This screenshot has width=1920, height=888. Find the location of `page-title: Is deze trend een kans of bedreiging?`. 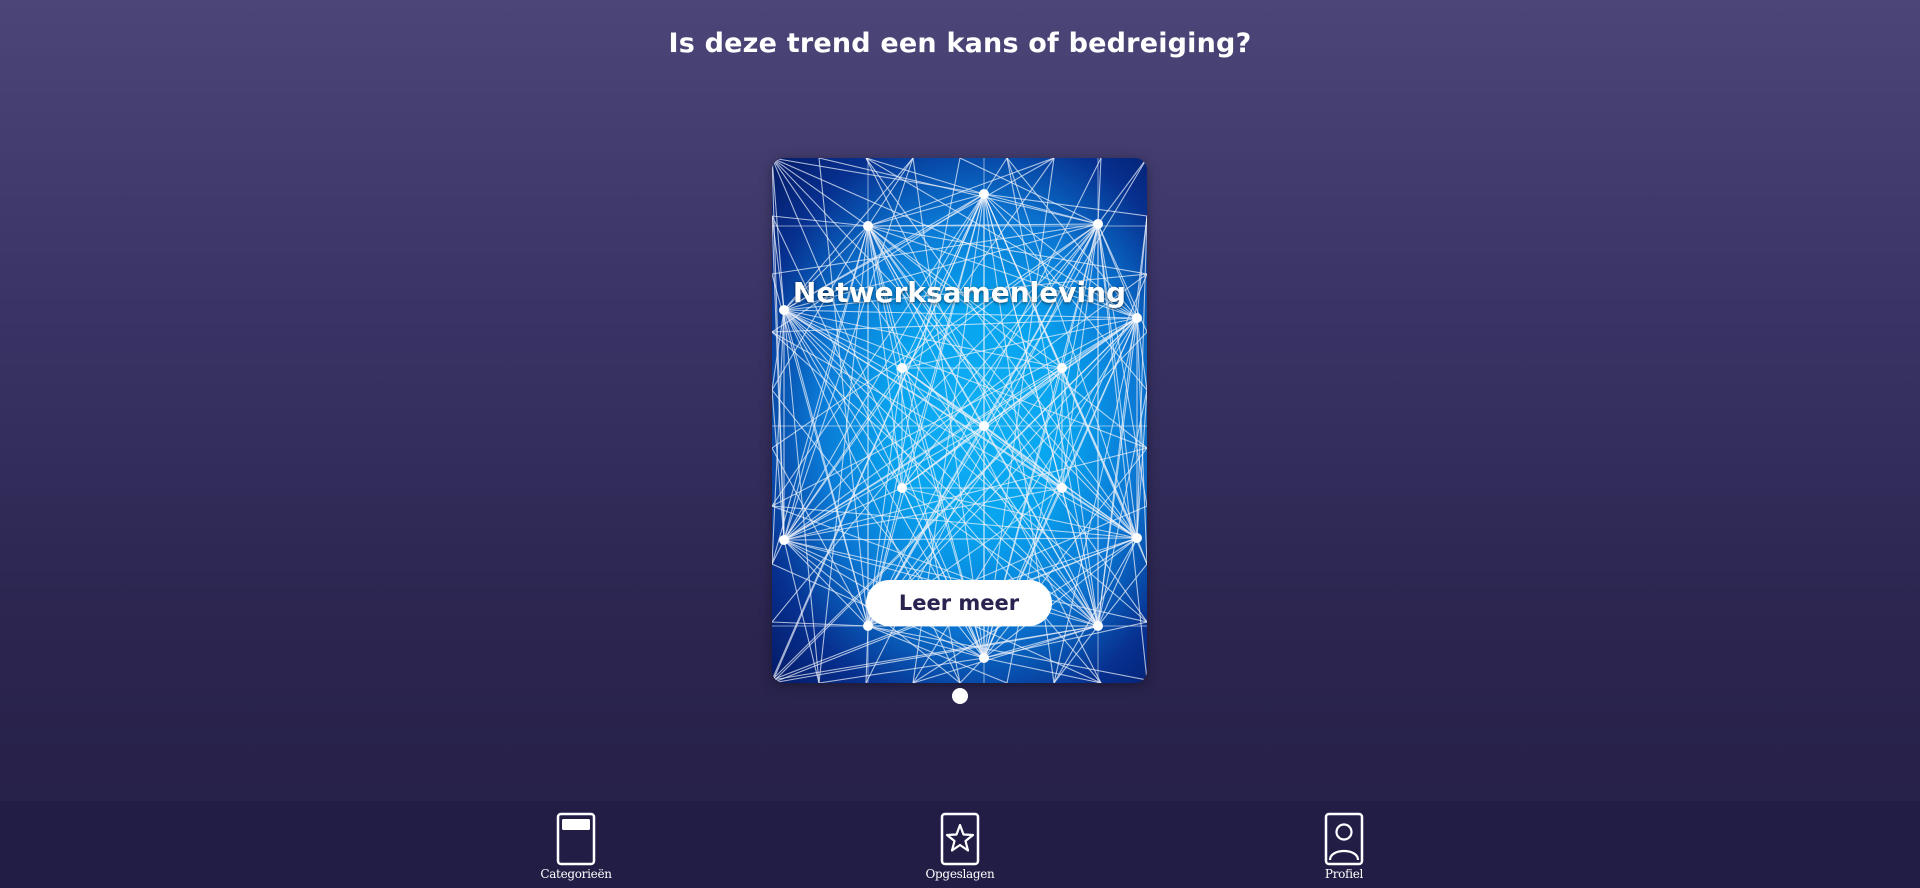

page-title: Is deze trend een kans of bedreiging? is located at coordinates (960, 43).